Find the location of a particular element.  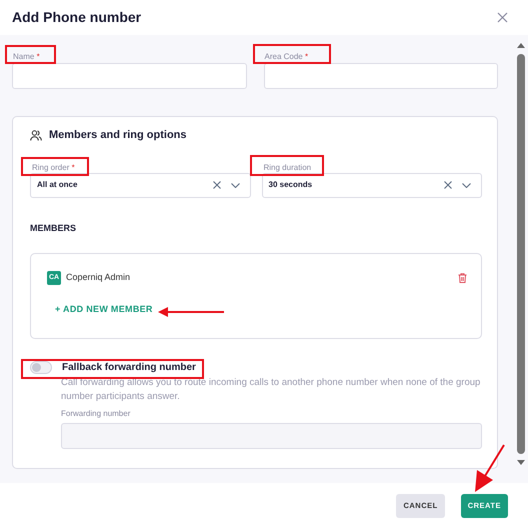

field-label: Forwarding number is located at coordinates (96, 414).